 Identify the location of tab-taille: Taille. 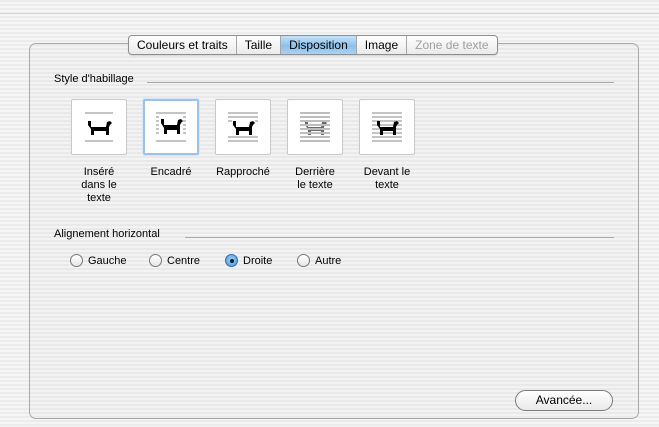
(259, 45).